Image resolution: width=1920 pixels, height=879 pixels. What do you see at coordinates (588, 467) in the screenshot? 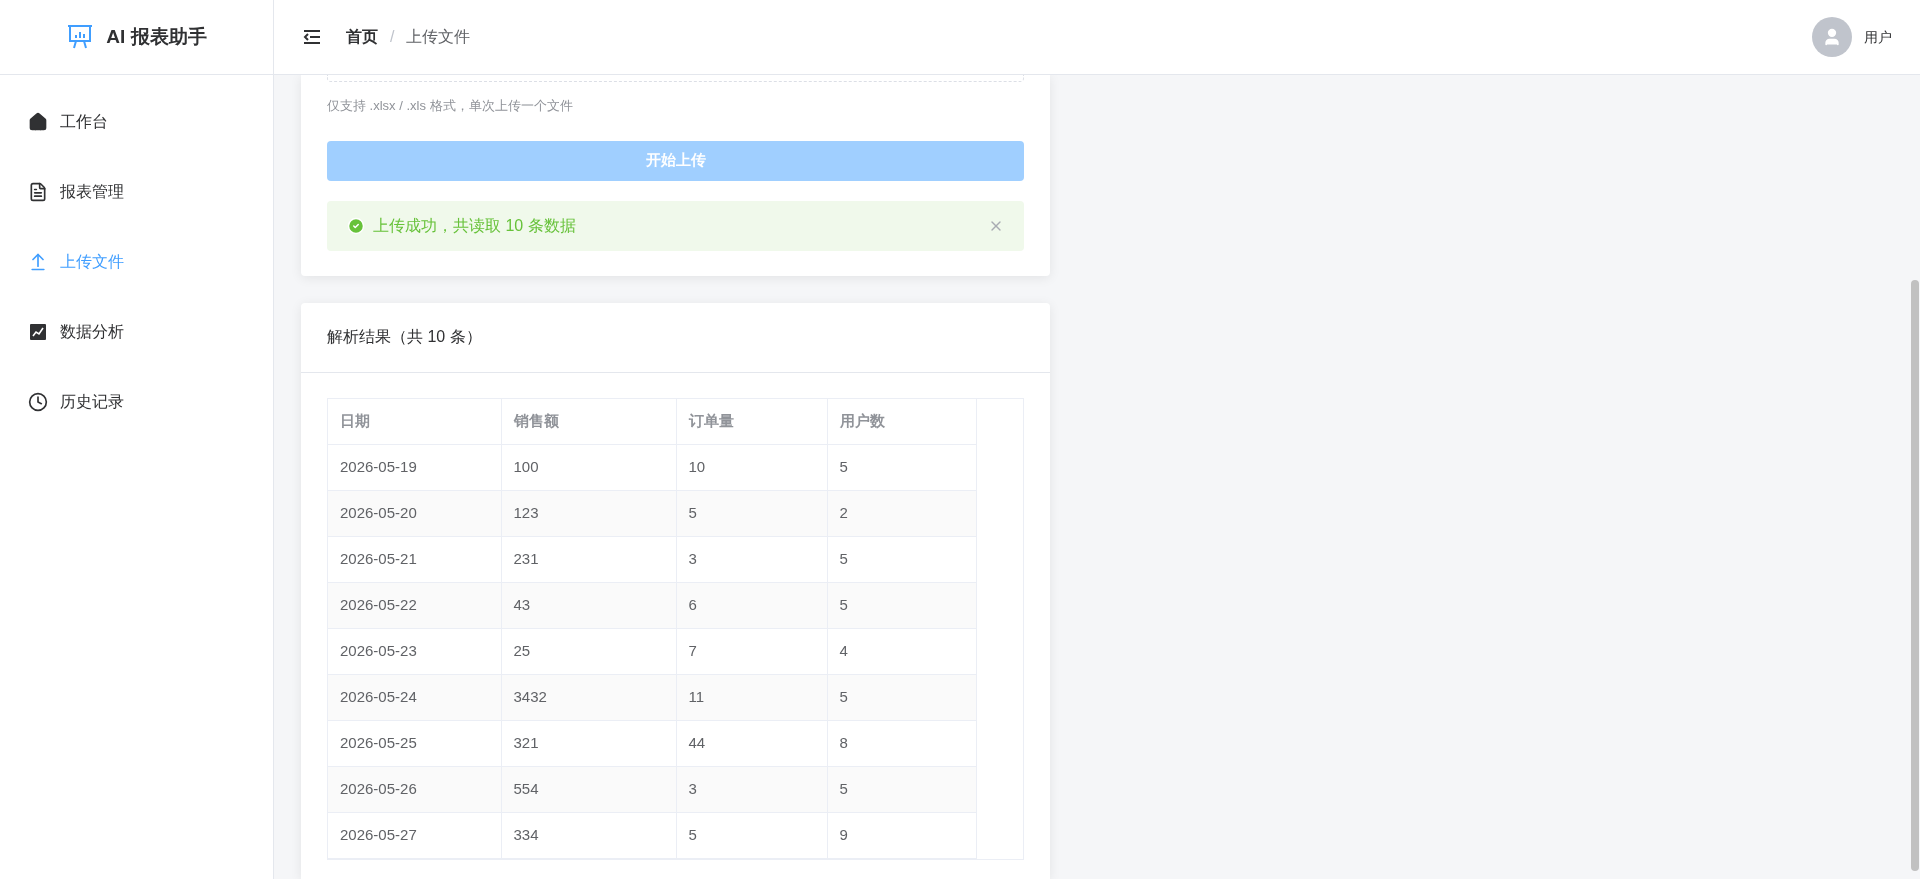
I see `table-cell: 100` at bounding box center [588, 467].